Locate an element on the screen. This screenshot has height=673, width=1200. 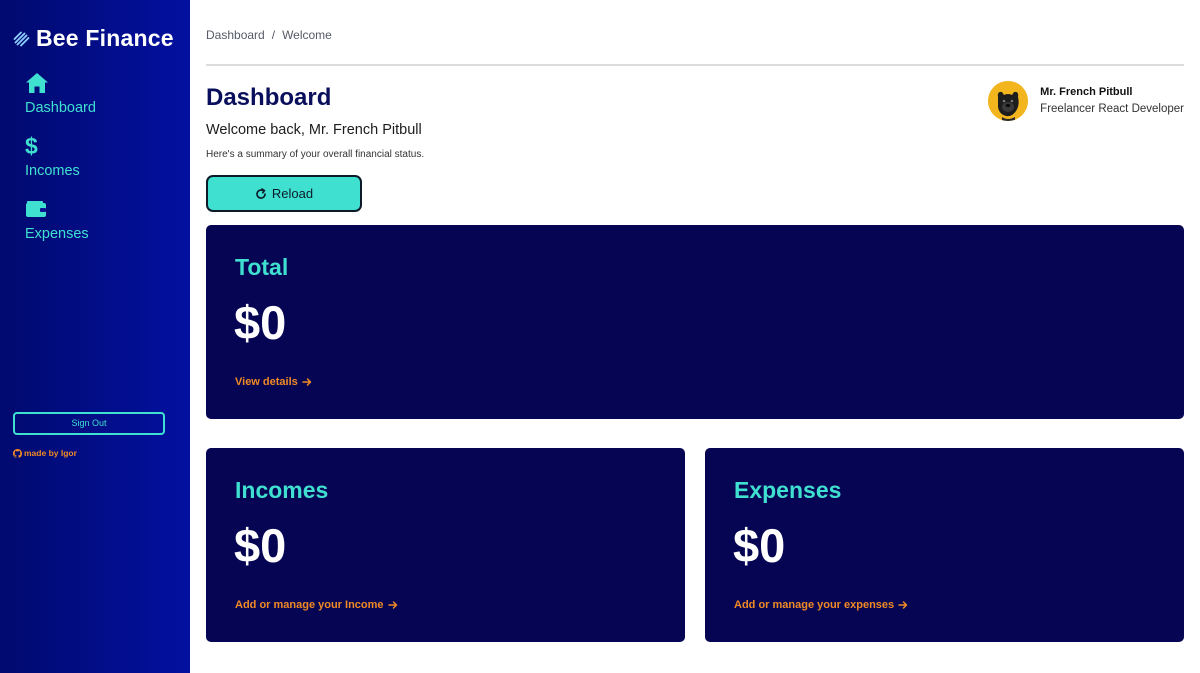
wallet-icon is located at coordinates (36, 209).